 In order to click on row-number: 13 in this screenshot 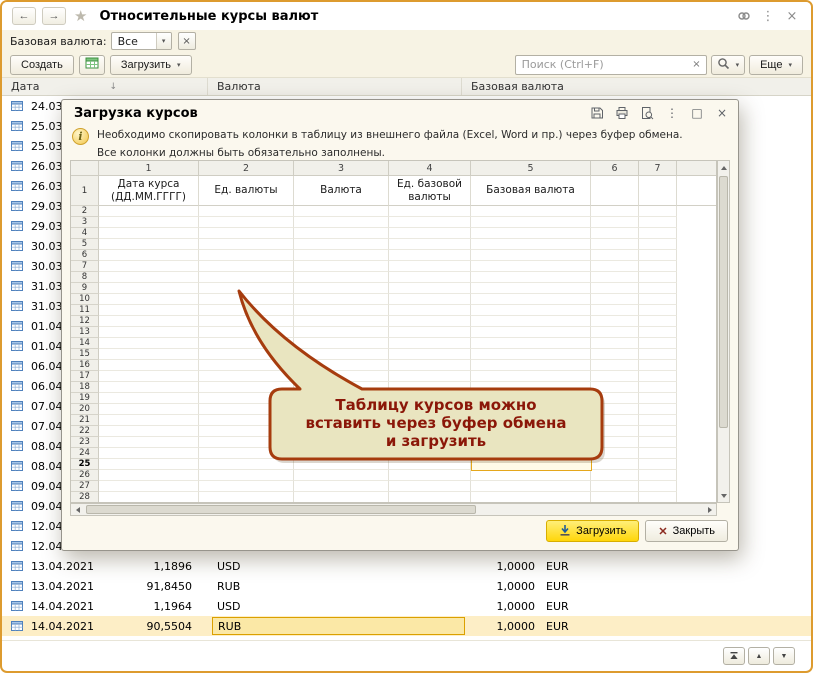, I will do `click(85, 332)`.